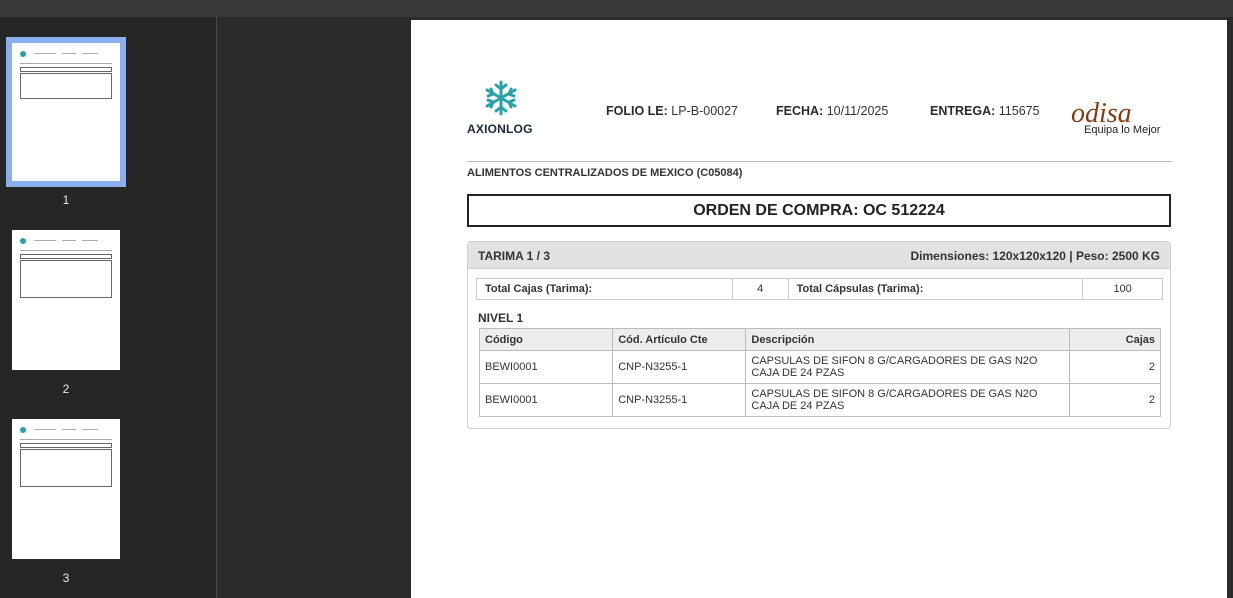 The image size is (1233, 598). I want to click on col-codigo: Código, so click(546, 339).